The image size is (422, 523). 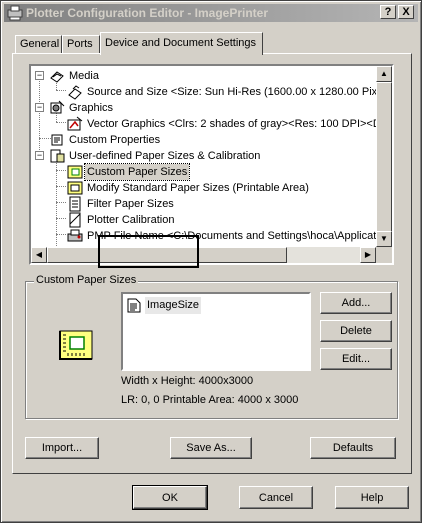 What do you see at coordinates (75, 172) in the screenshot?
I see `custom-paper-sizes-icon` at bounding box center [75, 172].